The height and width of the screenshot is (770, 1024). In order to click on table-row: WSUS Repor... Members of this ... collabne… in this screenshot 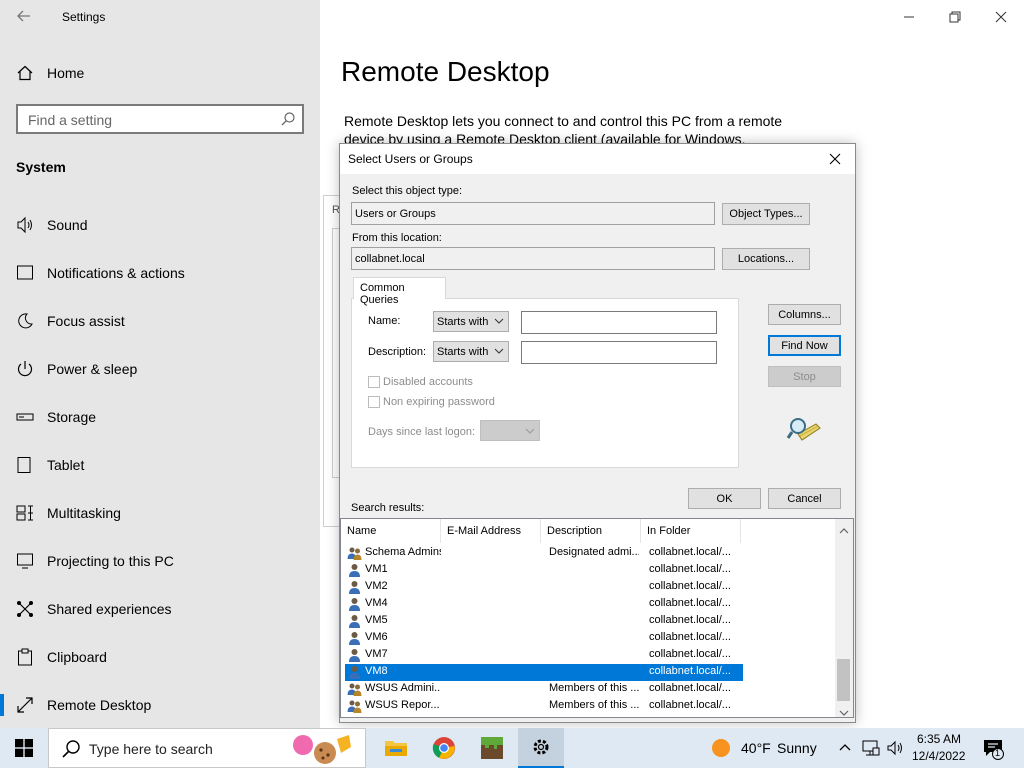, I will do `click(544, 706)`.